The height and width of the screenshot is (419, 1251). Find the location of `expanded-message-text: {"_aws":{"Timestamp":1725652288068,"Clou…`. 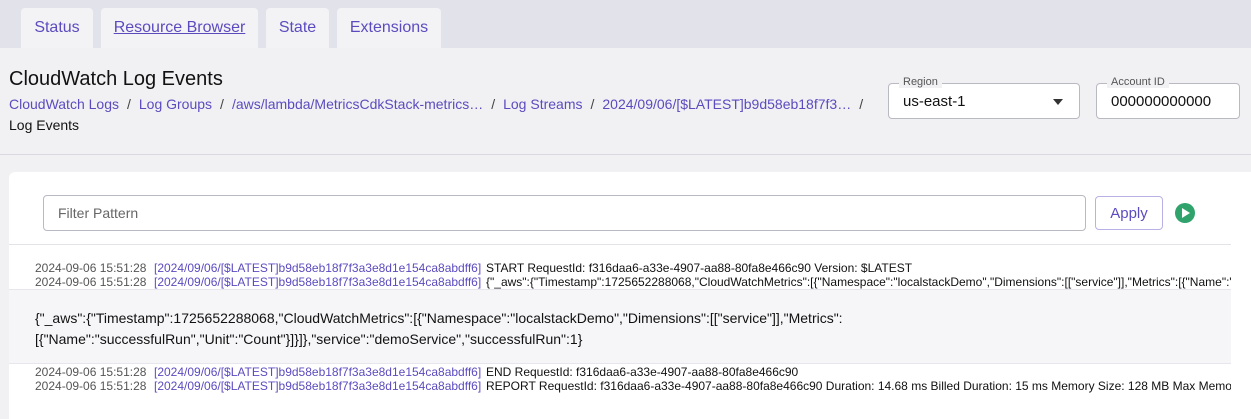

expanded-message-text: {"_aws":{"Timestamp":1725652288068,"Clou… is located at coordinates (439, 328).